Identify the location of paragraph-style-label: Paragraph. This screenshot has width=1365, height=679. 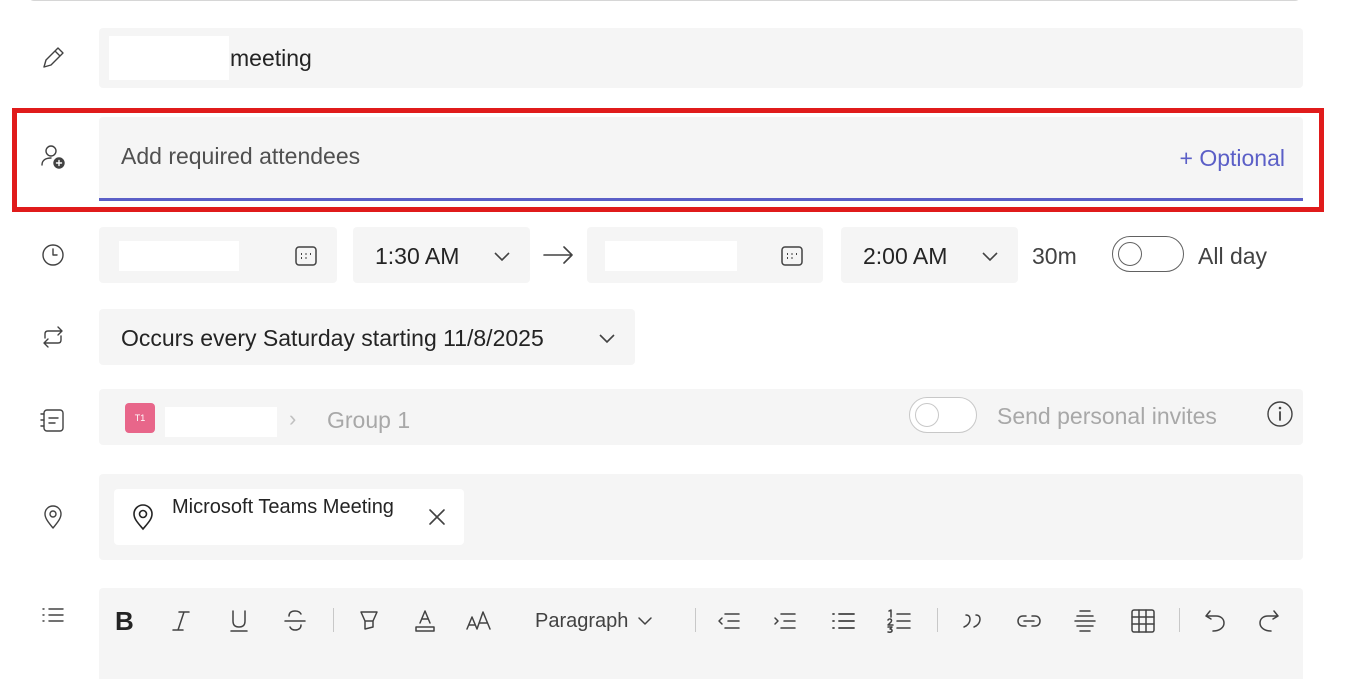
(582, 620).